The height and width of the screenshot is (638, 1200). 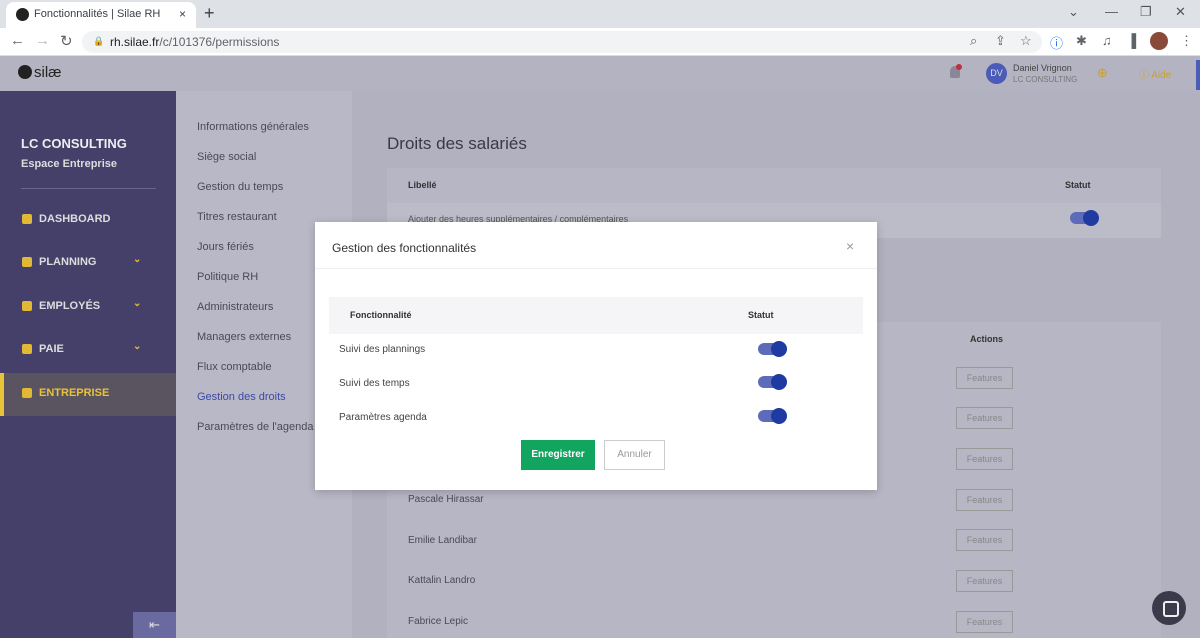 What do you see at coordinates (596, 315) in the screenshot?
I see `modal-table-header: Fonctionnalité Statut` at bounding box center [596, 315].